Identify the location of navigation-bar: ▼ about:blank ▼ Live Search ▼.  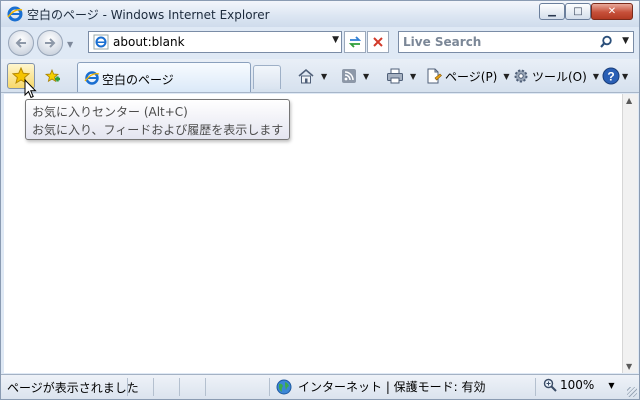
(320, 43).